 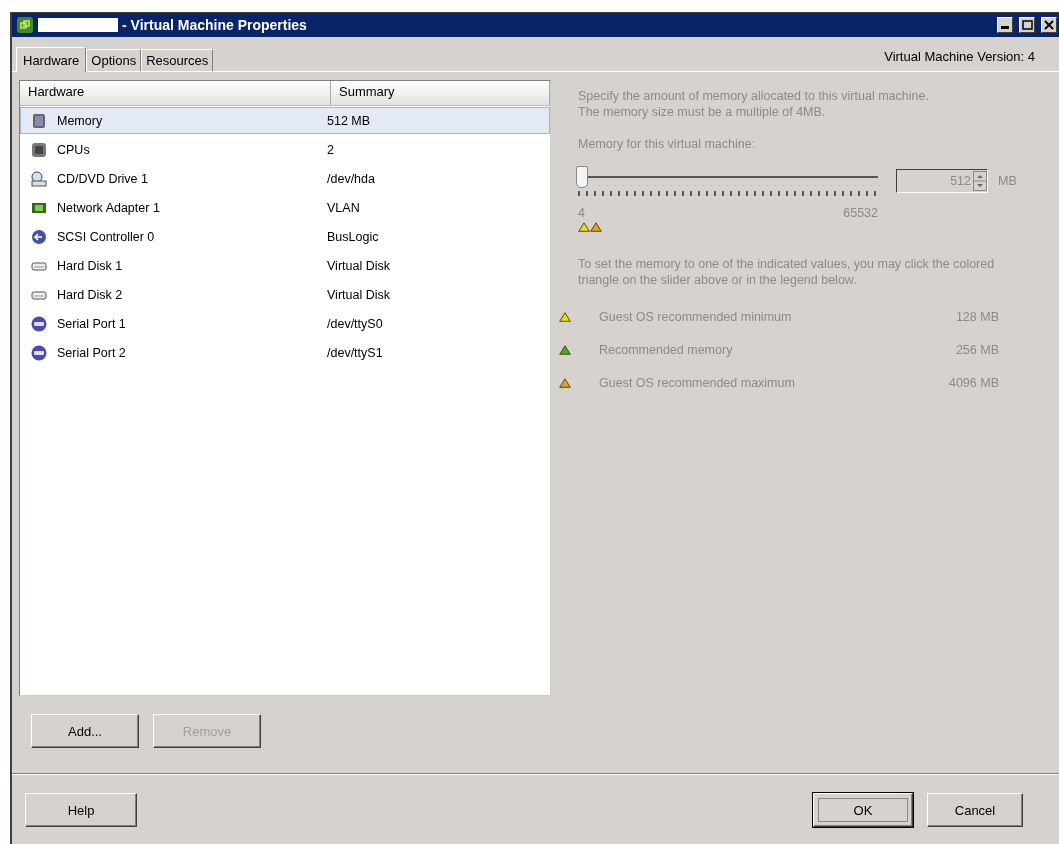 What do you see at coordinates (1005, 27) in the screenshot?
I see `minimize-icon` at bounding box center [1005, 27].